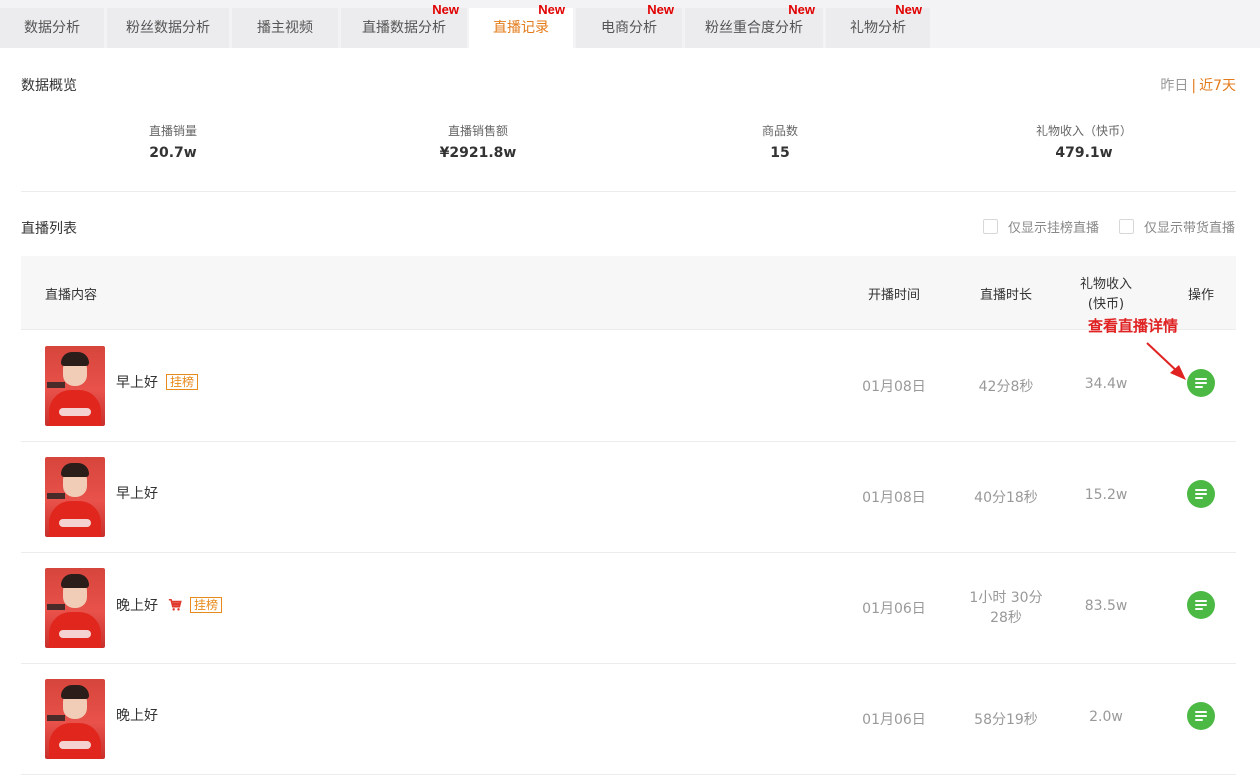  What do you see at coordinates (1084, 141) in the screenshot?
I see `stat-gift-income: 礼物收入（快币） 479.1w` at bounding box center [1084, 141].